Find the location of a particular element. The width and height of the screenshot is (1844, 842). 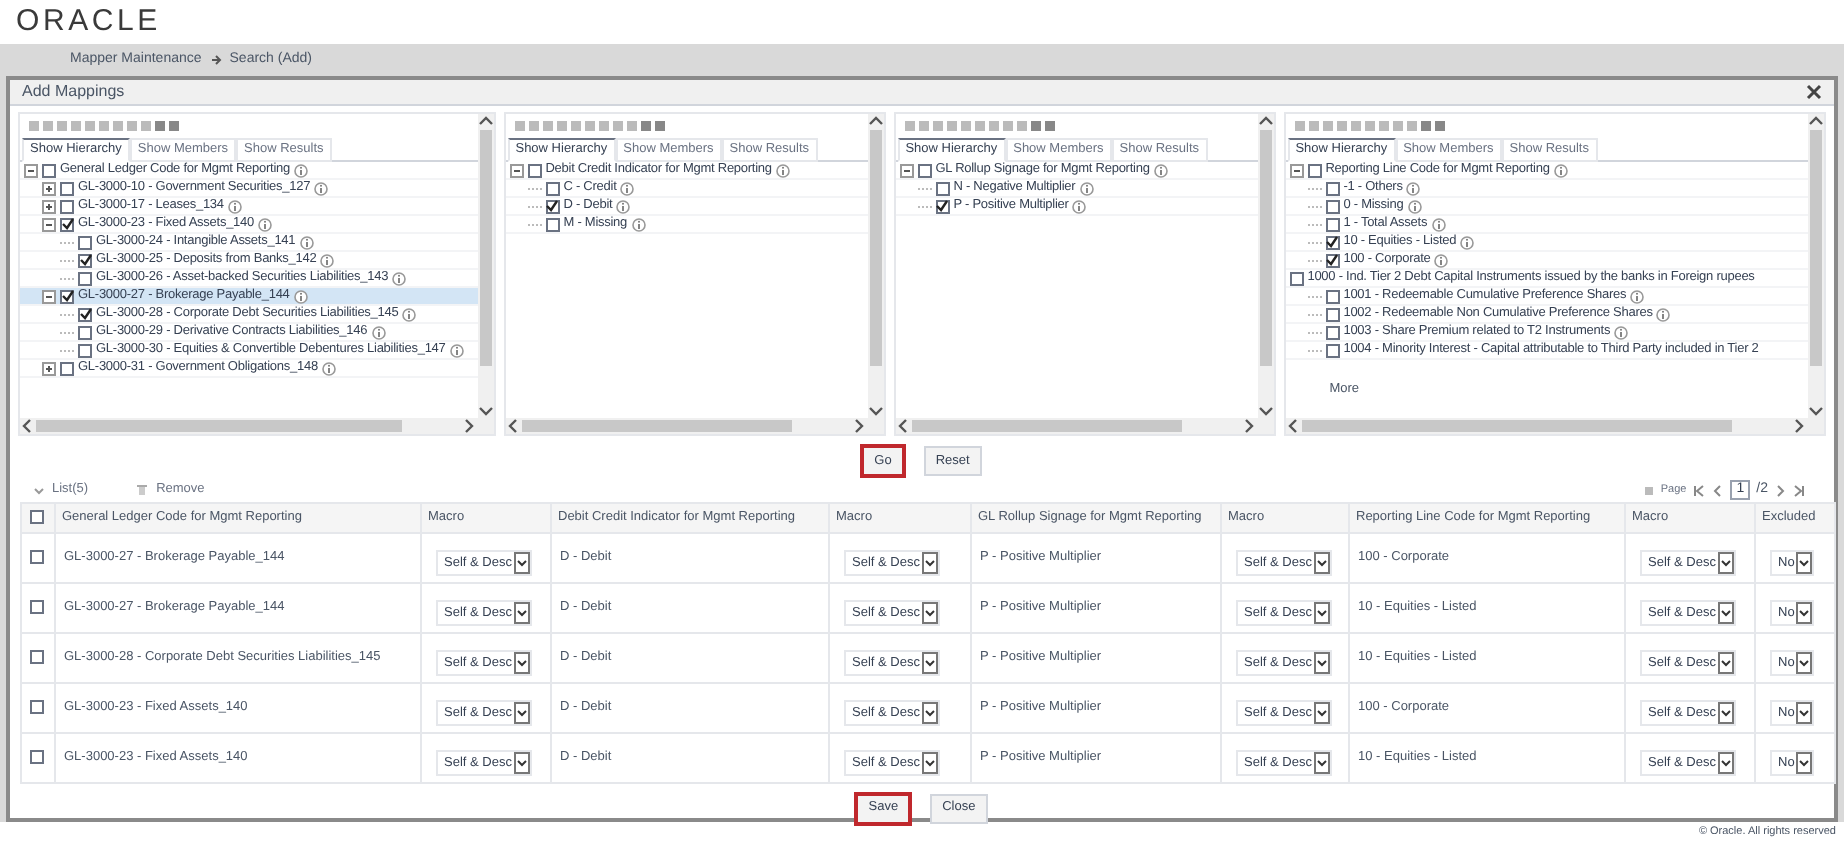

oracle-logo: ORACLE is located at coordinates (88, 21).